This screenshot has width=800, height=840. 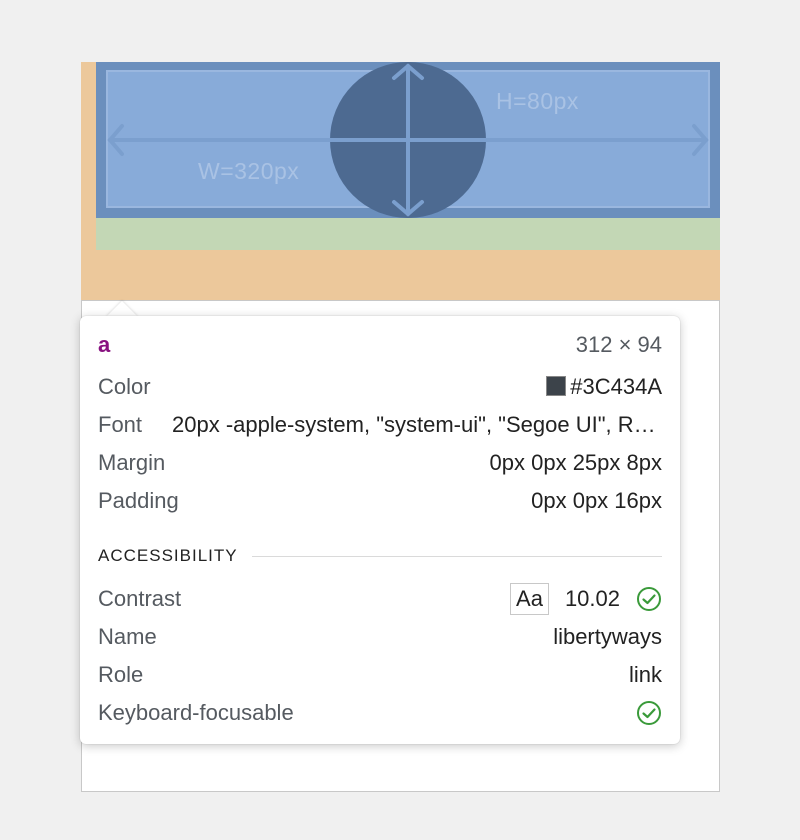 What do you see at coordinates (380, 501) in the screenshot?
I see `padding-row: Padding 0px 0px 16px` at bounding box center [380, 501].